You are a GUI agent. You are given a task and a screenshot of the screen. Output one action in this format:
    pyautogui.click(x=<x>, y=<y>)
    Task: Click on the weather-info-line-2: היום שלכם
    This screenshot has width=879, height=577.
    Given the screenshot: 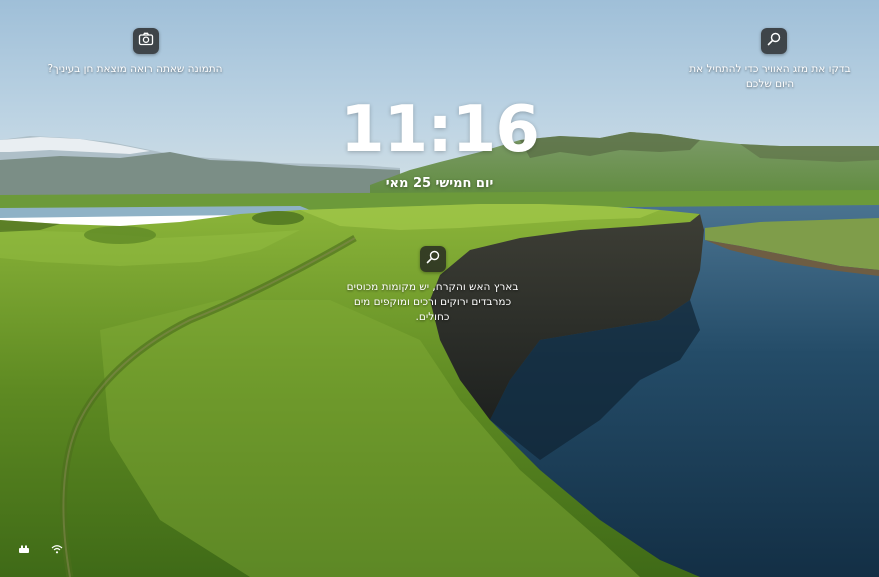 What is the action you would take?
    pyautogui.click(x=770, y=84)
    